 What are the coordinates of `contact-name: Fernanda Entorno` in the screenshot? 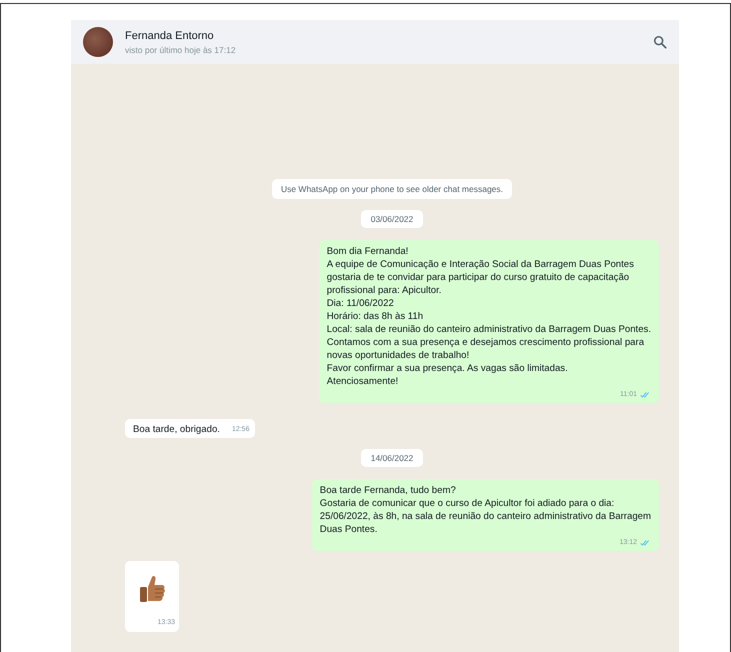 It's located at (170, 36).